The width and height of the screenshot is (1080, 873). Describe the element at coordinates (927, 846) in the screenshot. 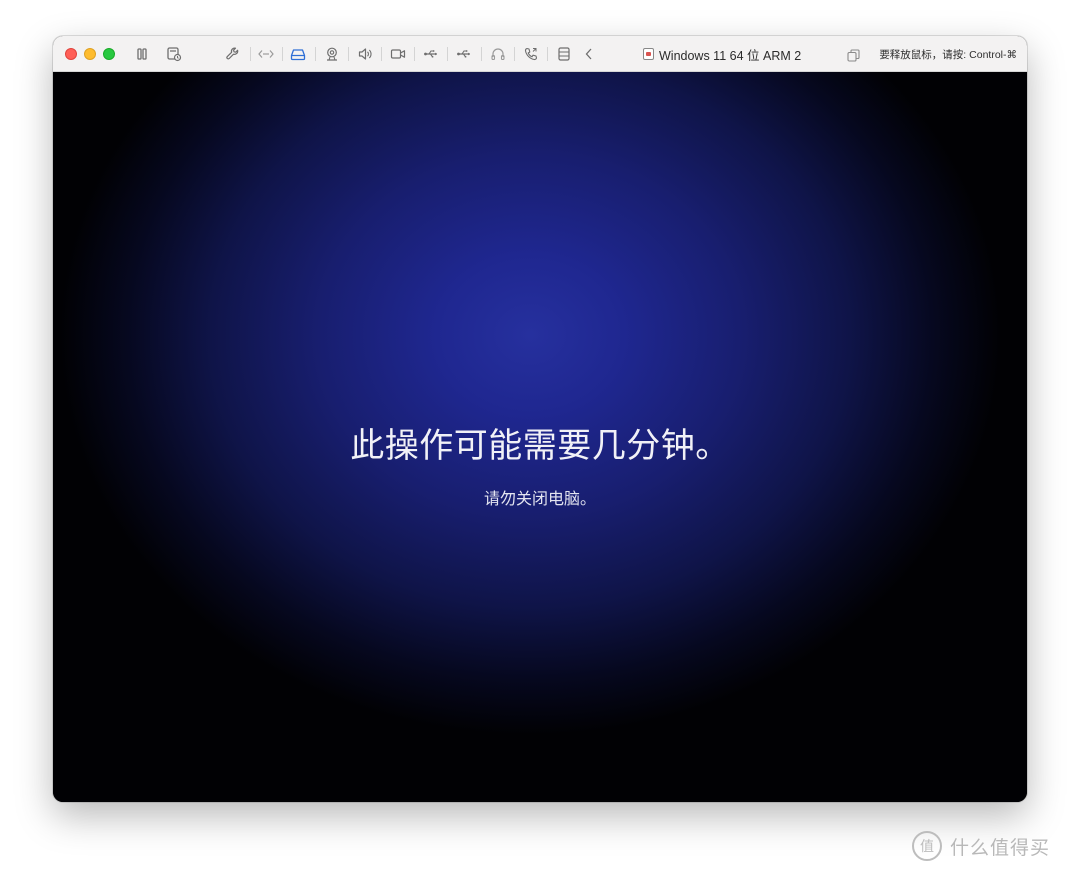

I see `watermark-logo-icon: 值` at that location.